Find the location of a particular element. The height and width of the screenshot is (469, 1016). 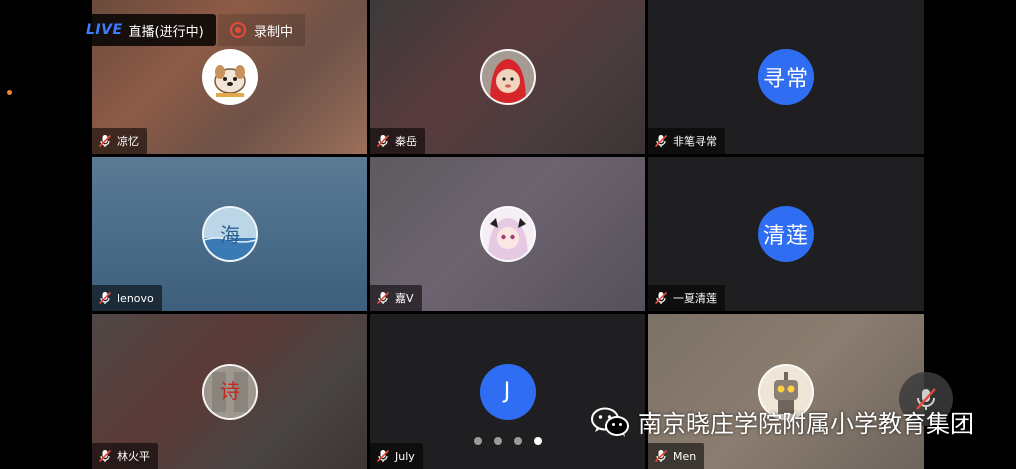

participant-name-tag: 非笔寻常 is located at coordinates (686, 141).